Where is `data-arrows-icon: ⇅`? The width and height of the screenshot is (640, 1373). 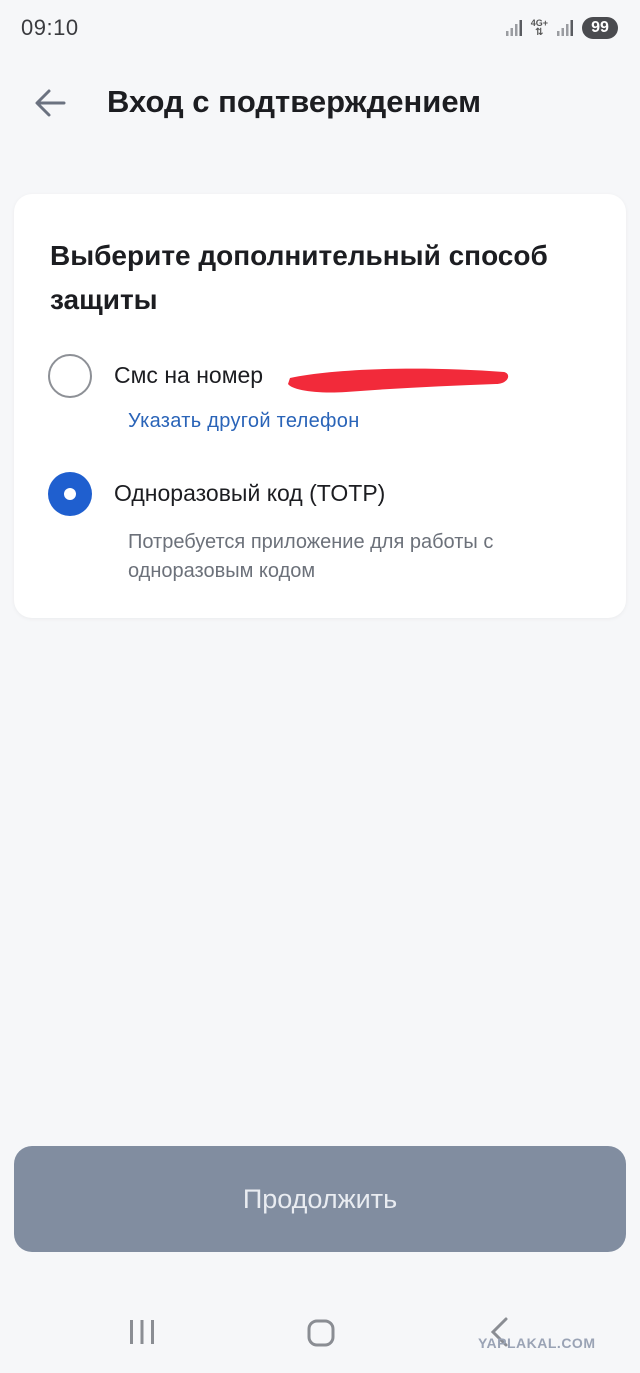
data-arrows-icon: ⇅ is located at coordinates (539, 32).